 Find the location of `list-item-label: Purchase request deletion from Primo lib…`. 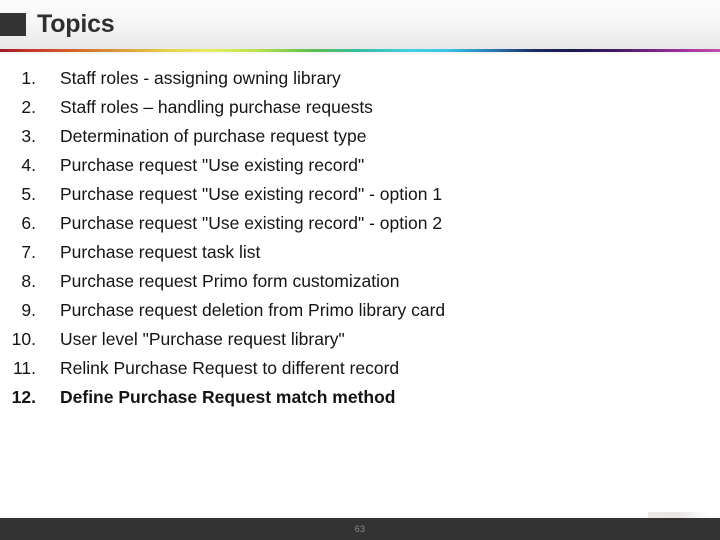

list-item-label: Purchase request deletion from Primo lib… is located at coordinates (253, 310).